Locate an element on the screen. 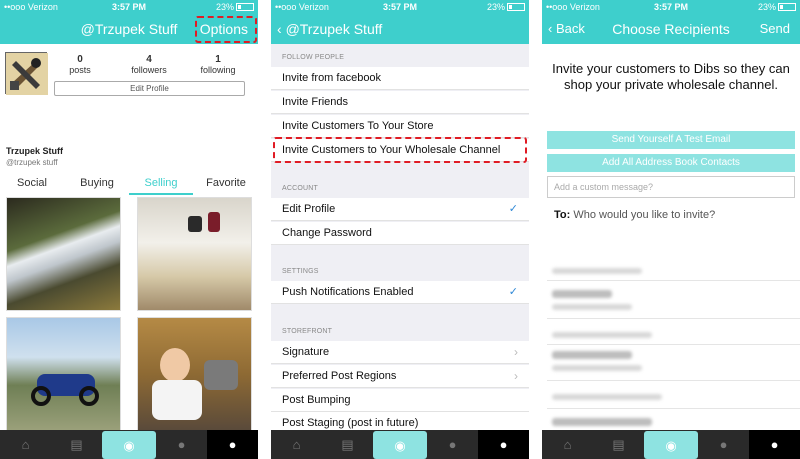  edit-profile-row: Edit Profile ✓ is located at coordinates (400, 209).